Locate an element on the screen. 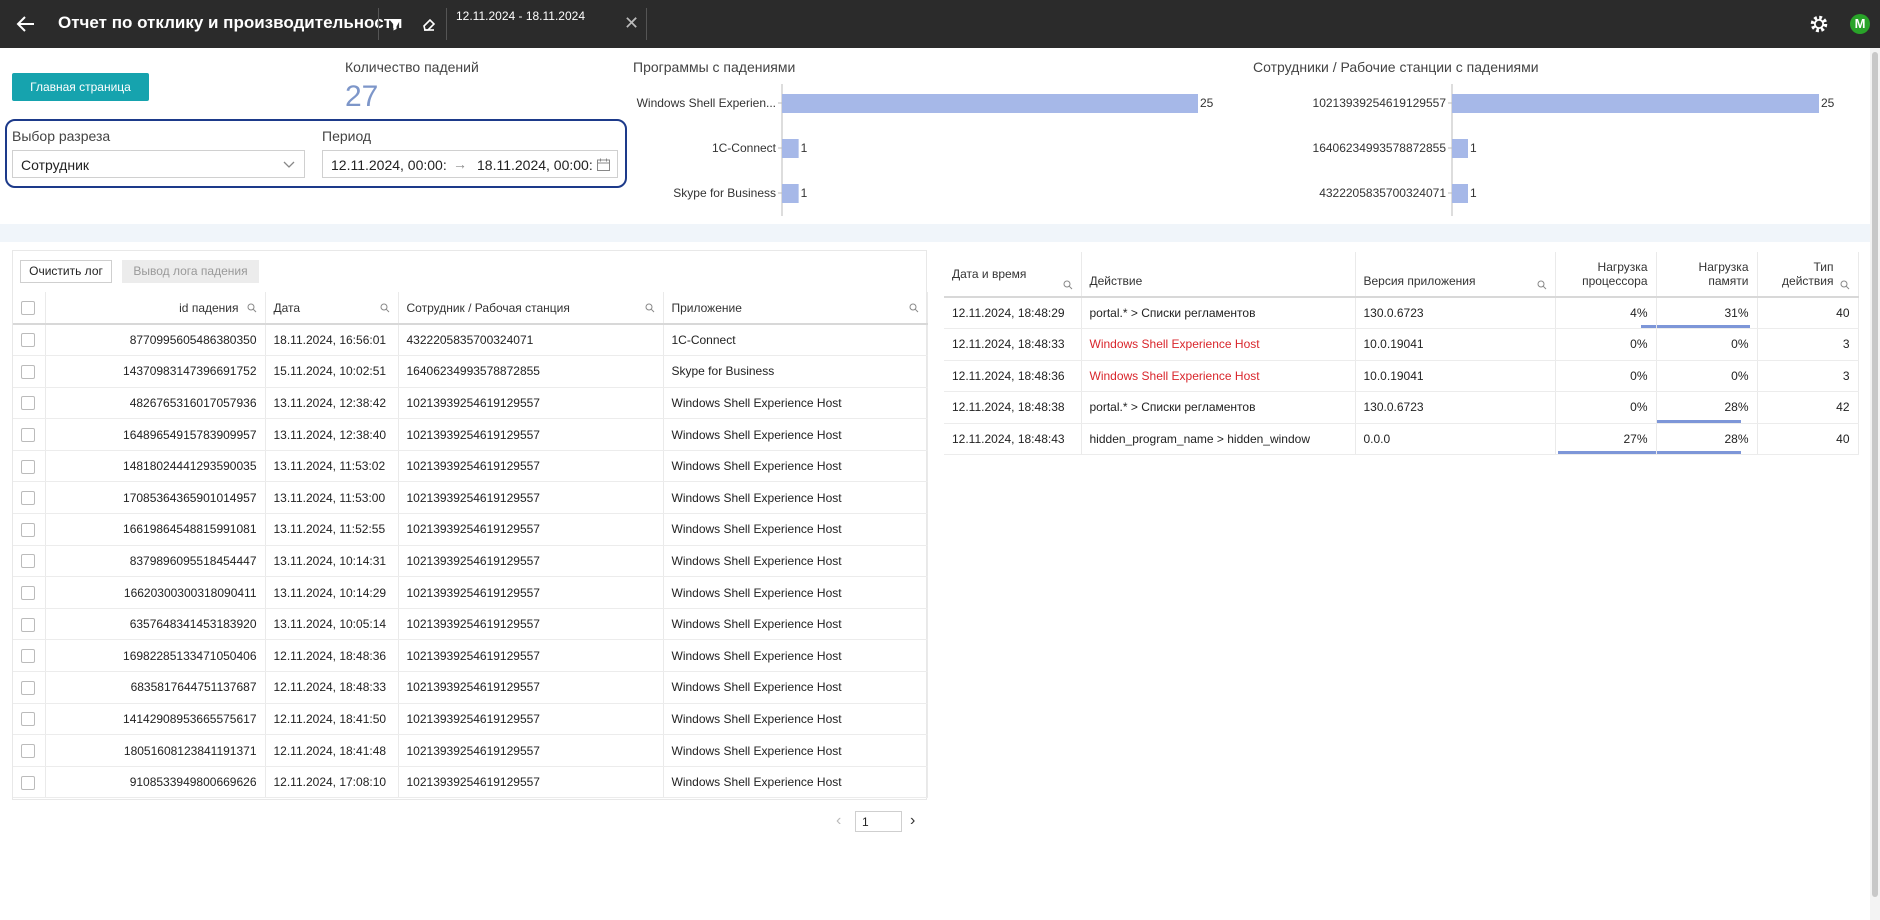 Image resolution: width=1880 pixels, height=920 pixels. select-all-checkbox is located at coordinates (28, 307).